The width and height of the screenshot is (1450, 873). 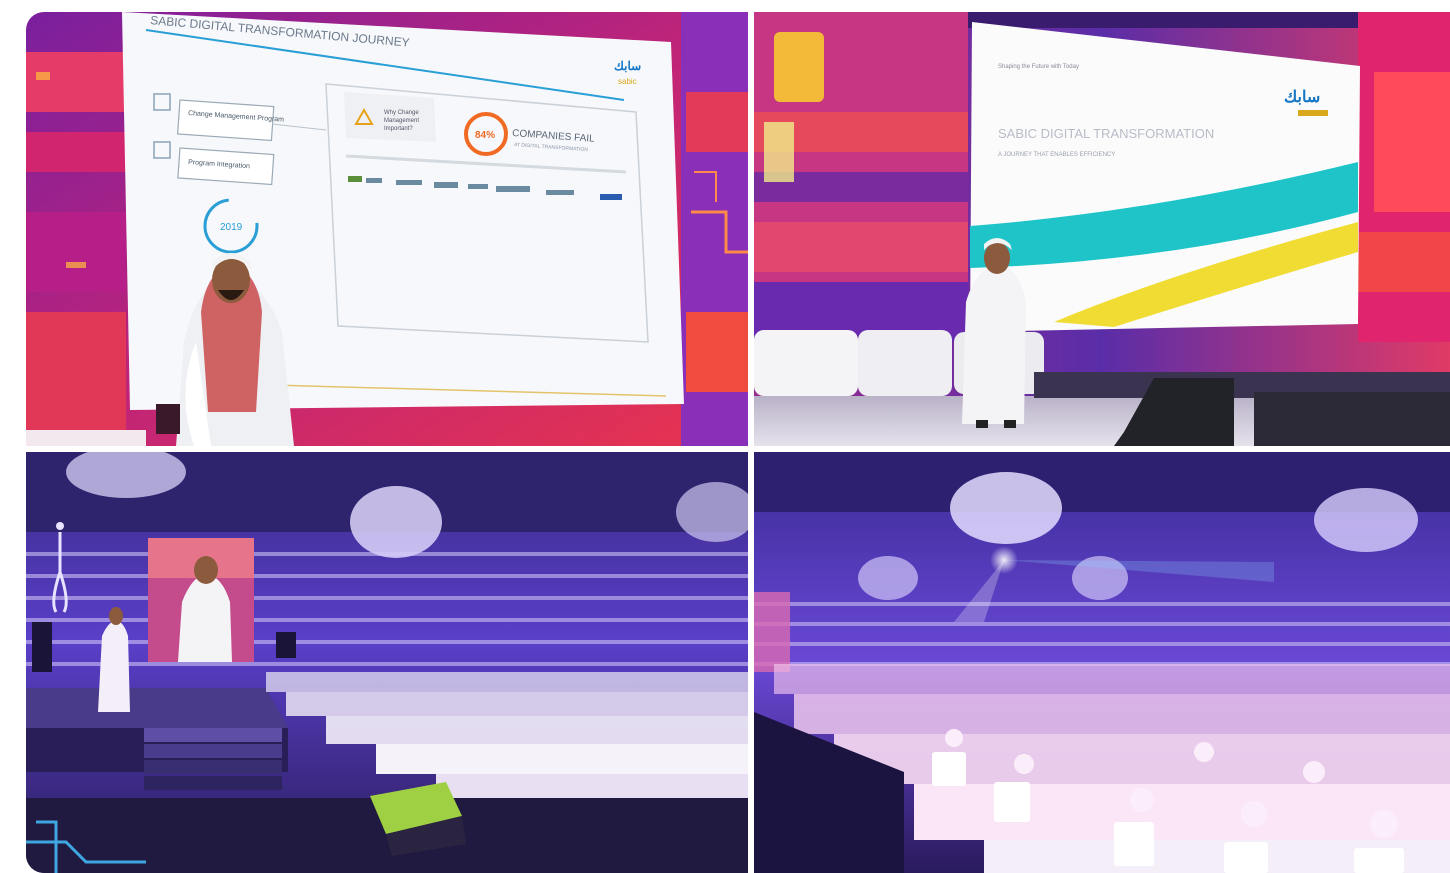 I want to click on slide-subtitle: A JOURNEY THAT ENABLES EFFICIENCY, so click(x=1056, y=155).